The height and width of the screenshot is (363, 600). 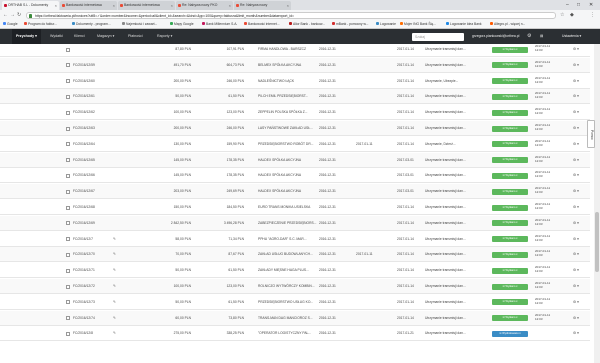 I want to click on invoice-number: FC/2016/12/65, so click(x=93, y=160).